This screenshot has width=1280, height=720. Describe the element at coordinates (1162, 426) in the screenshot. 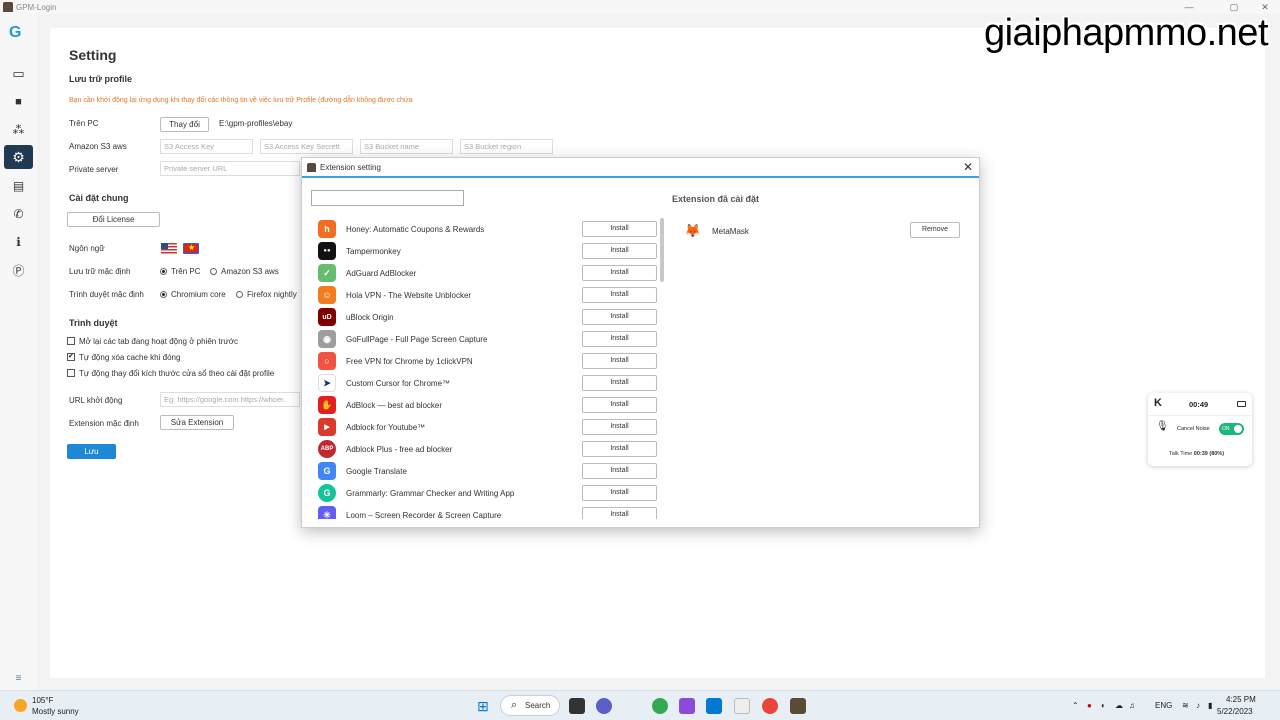

I see `microphone-icon: 🎙` at that location.